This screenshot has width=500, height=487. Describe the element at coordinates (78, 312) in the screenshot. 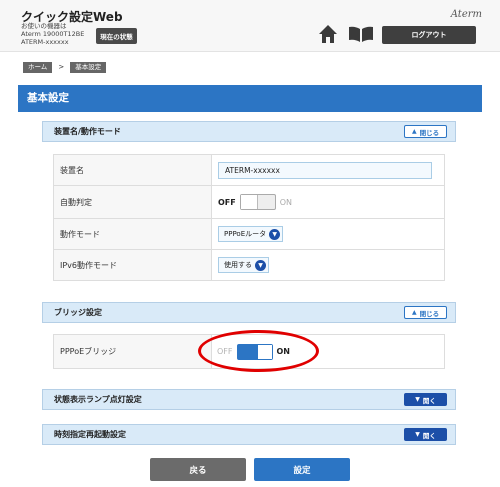

I see `section-bridge-title: ブリッジ設定` at that location.